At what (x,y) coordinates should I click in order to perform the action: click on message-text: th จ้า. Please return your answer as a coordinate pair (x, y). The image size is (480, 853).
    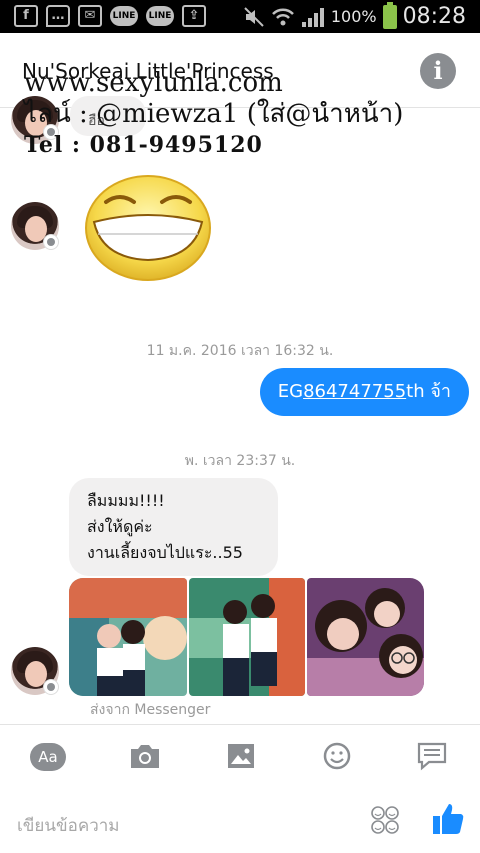
    Looking at the image, I should click on (428, 391).